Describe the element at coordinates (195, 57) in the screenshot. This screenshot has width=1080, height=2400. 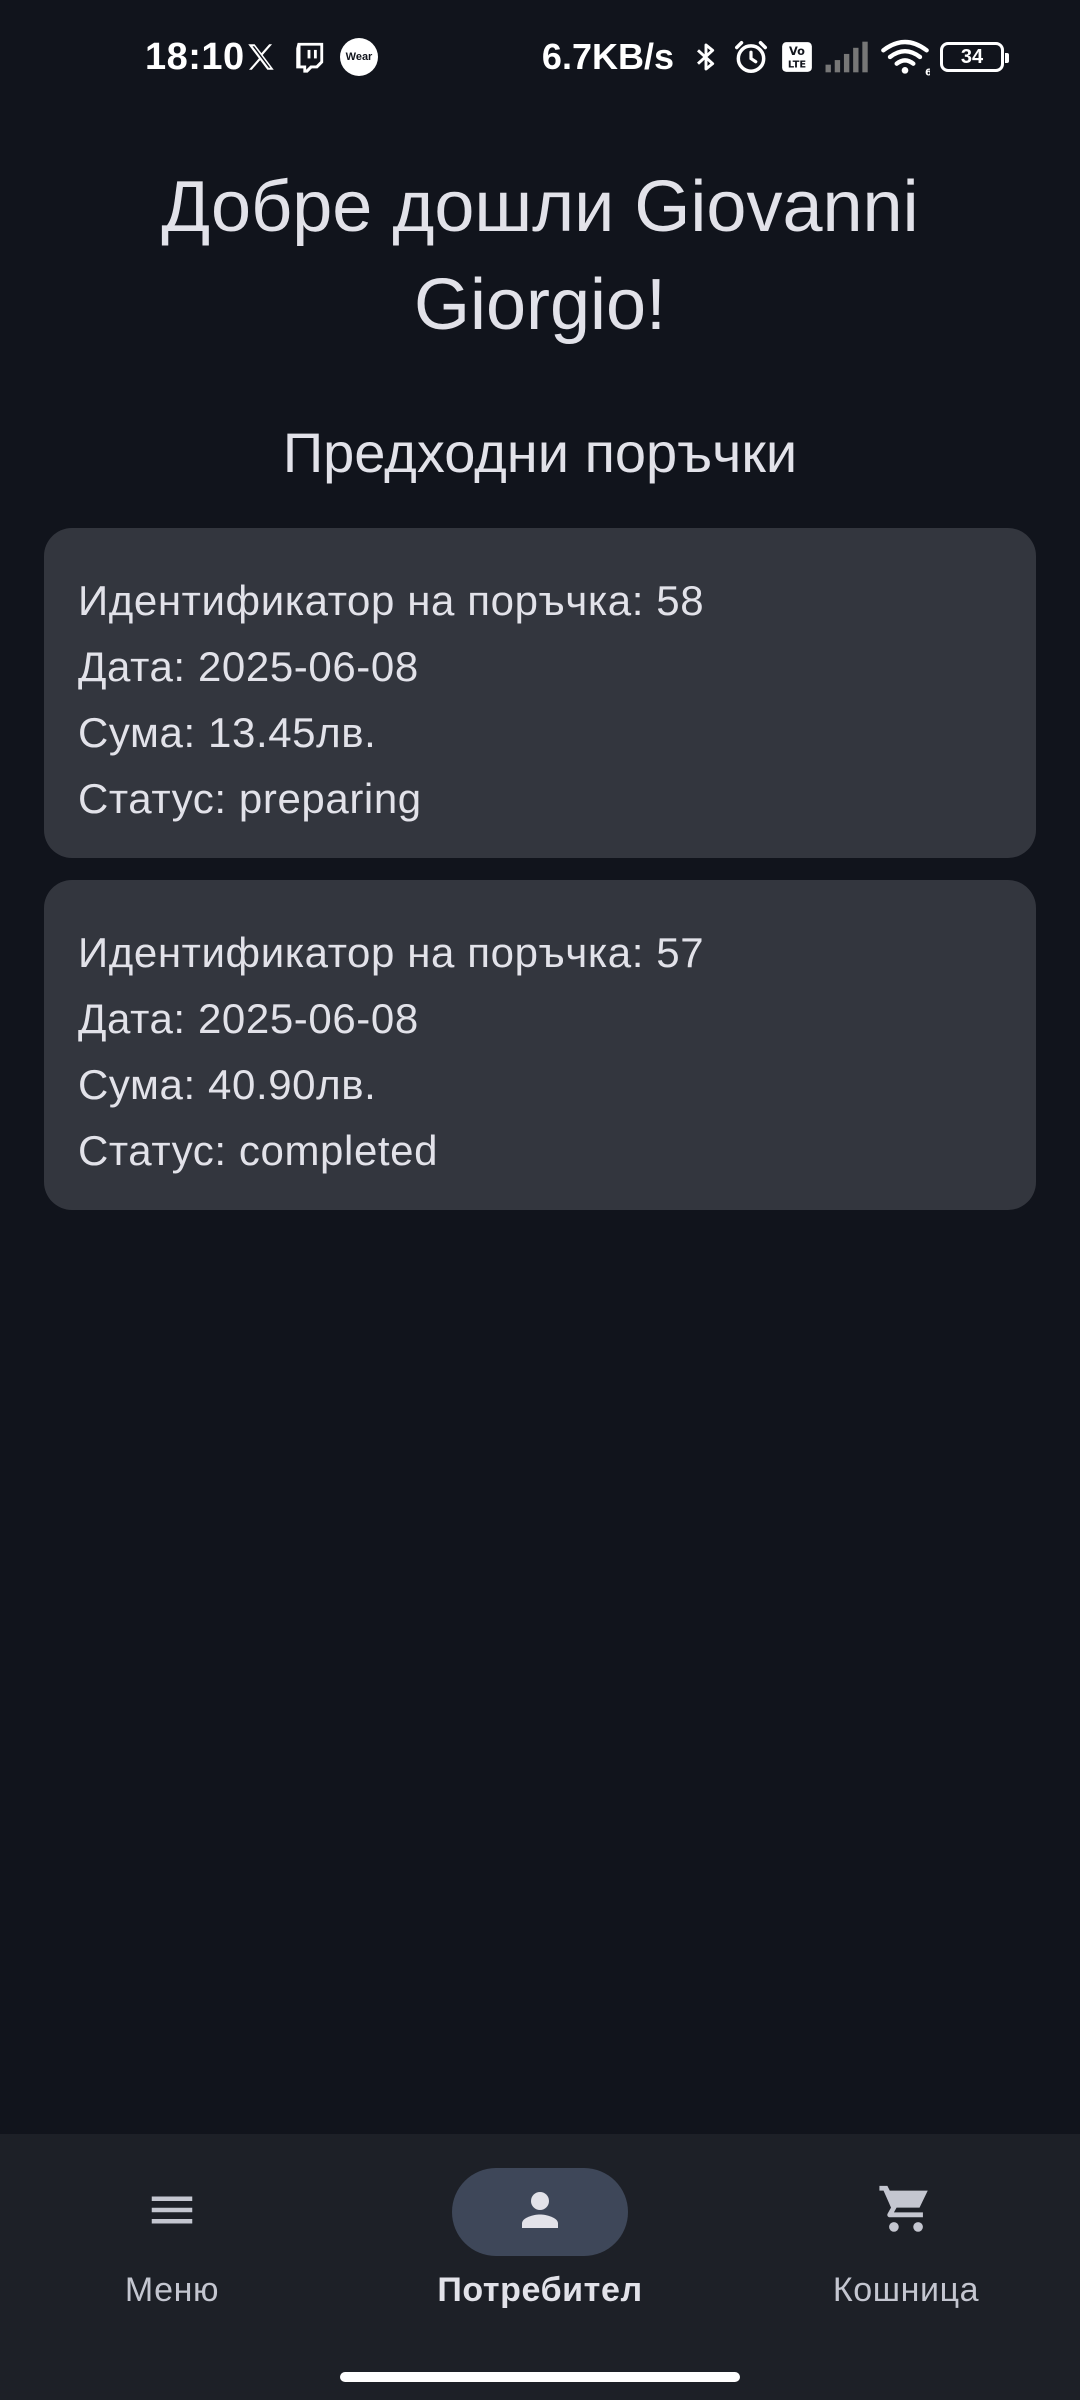
I see `status-time: 18:10` at that location.